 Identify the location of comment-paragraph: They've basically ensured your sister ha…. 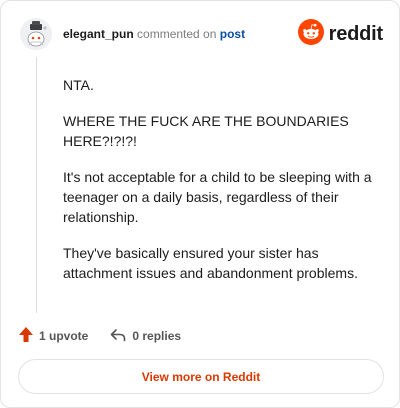
(210, 263).